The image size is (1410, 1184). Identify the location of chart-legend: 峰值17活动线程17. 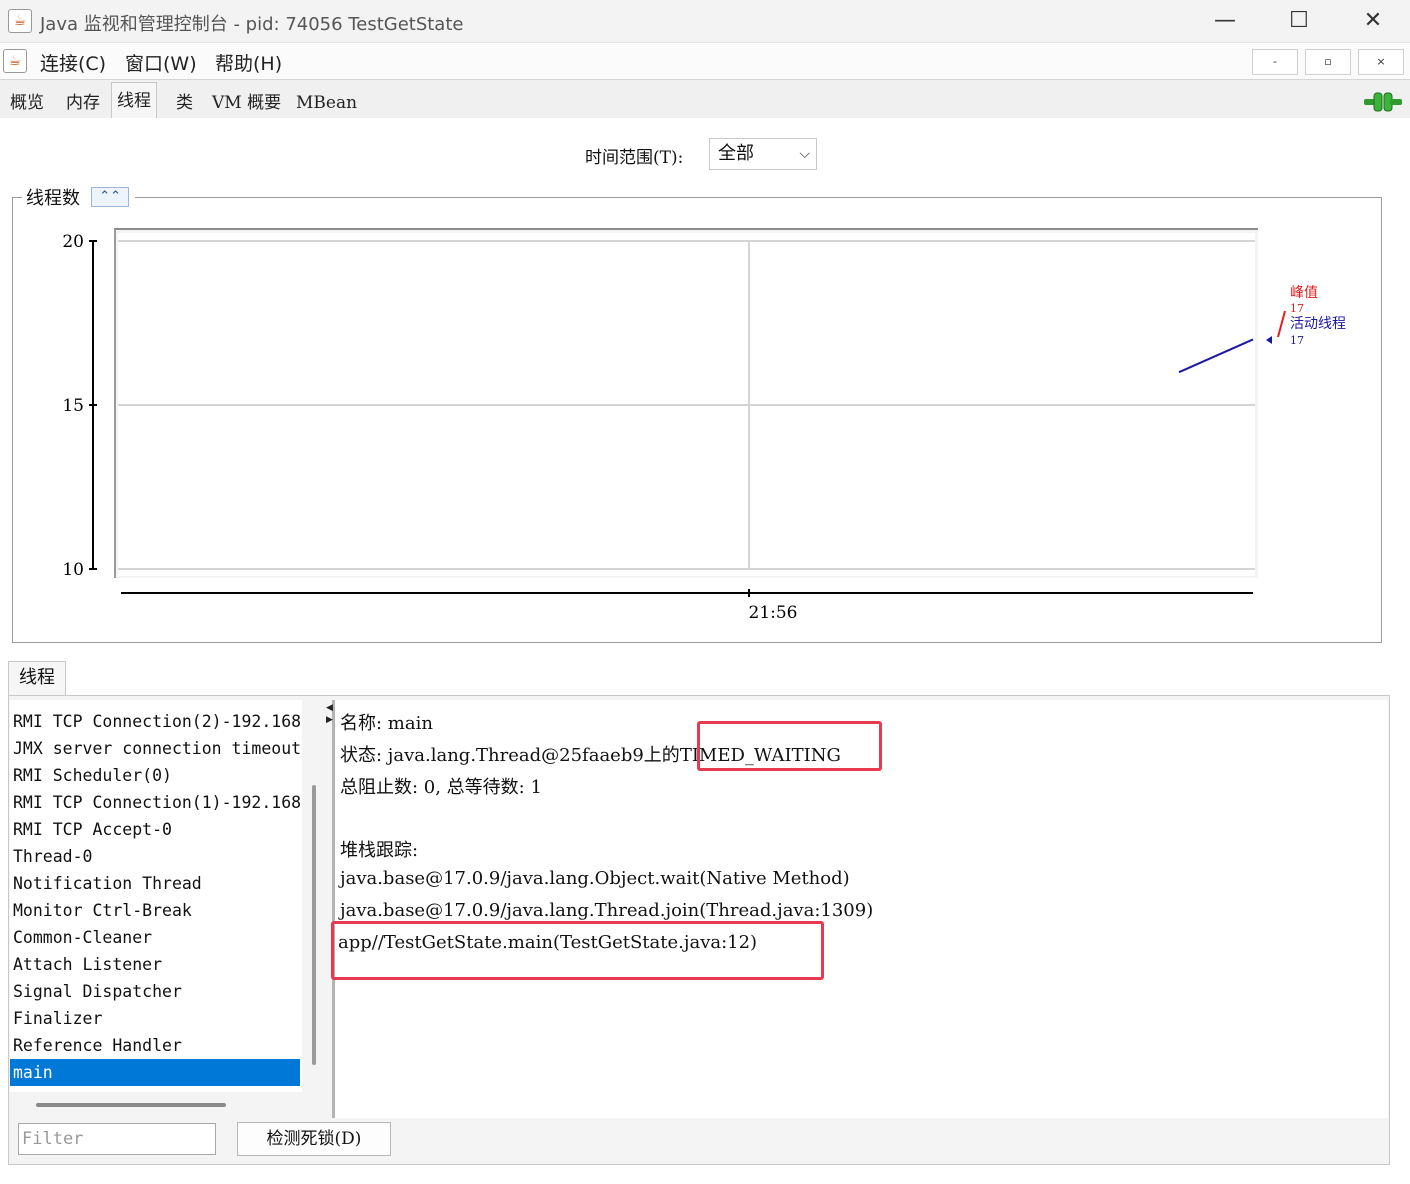
(1306, 316).